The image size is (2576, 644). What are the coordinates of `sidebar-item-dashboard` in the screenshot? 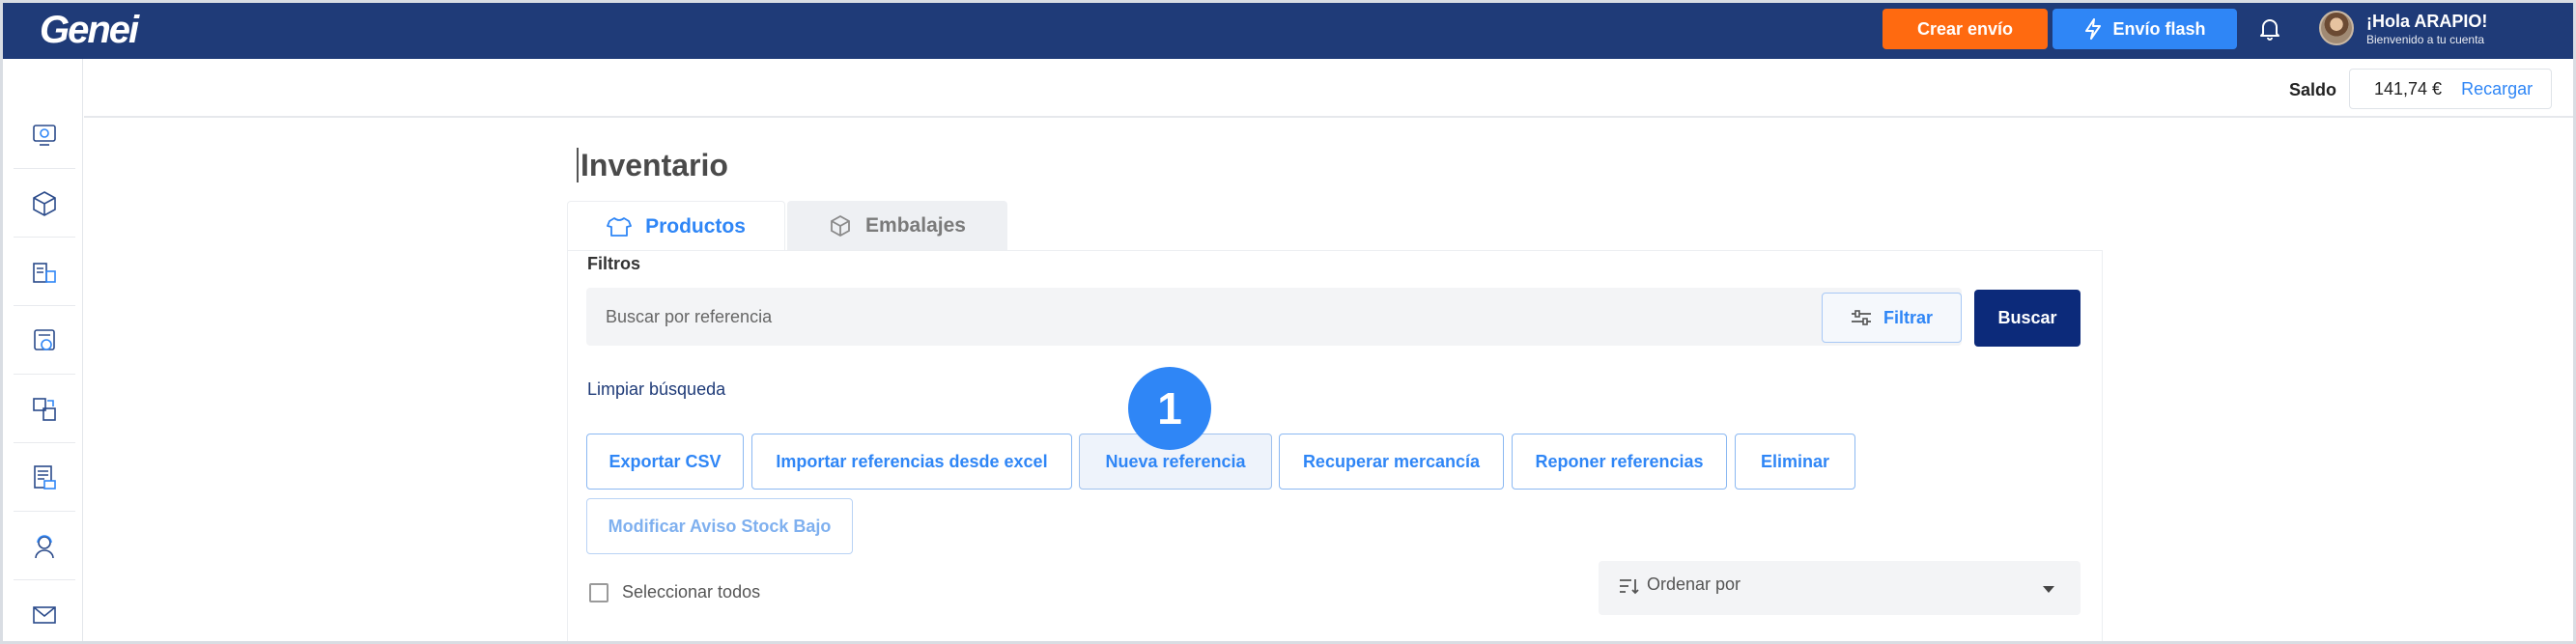 It's located at (44, 135).